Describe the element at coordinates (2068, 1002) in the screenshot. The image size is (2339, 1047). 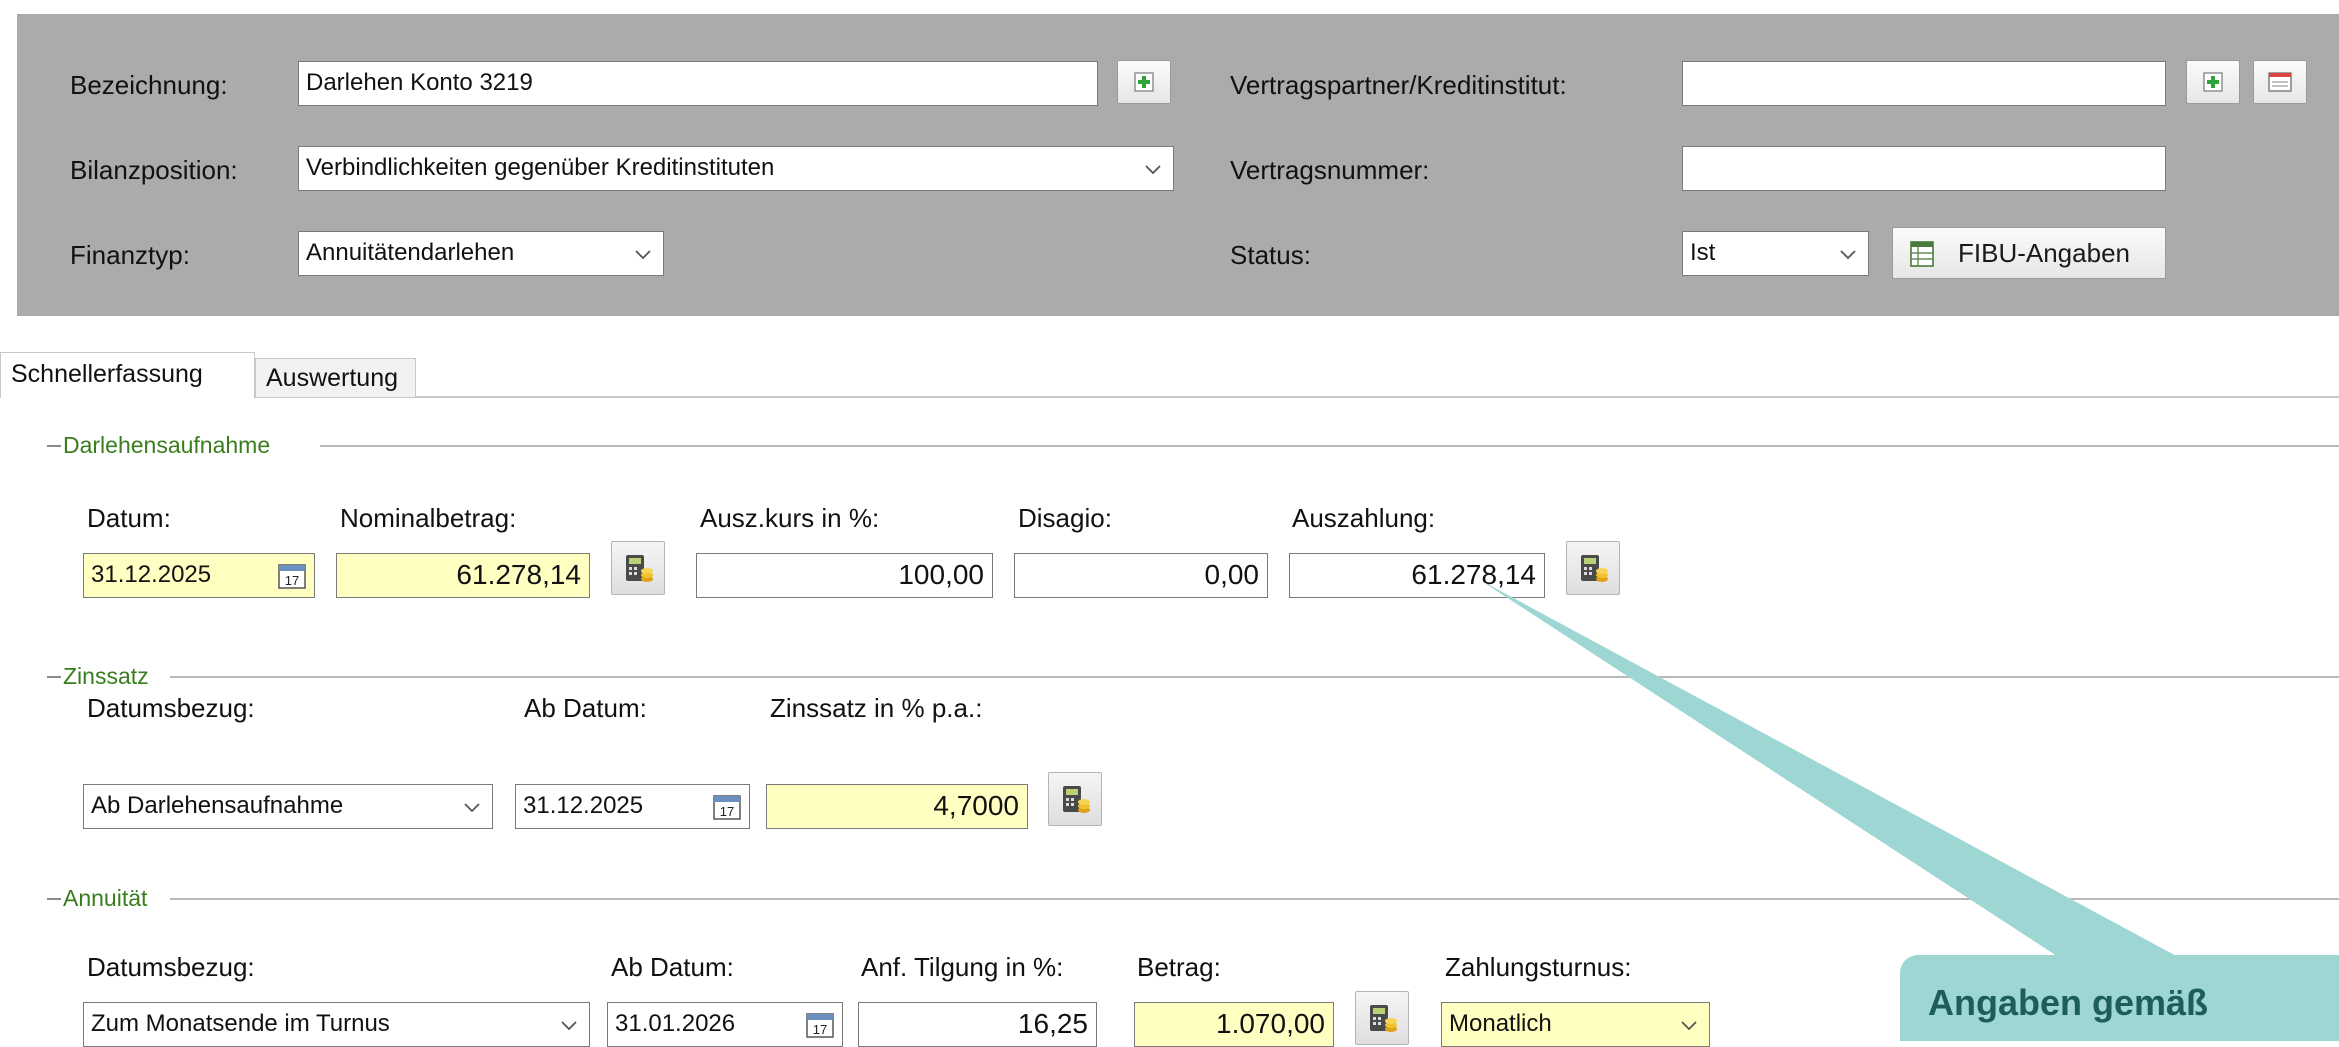
I see `callout-text: Angaben gemäß` at that location.